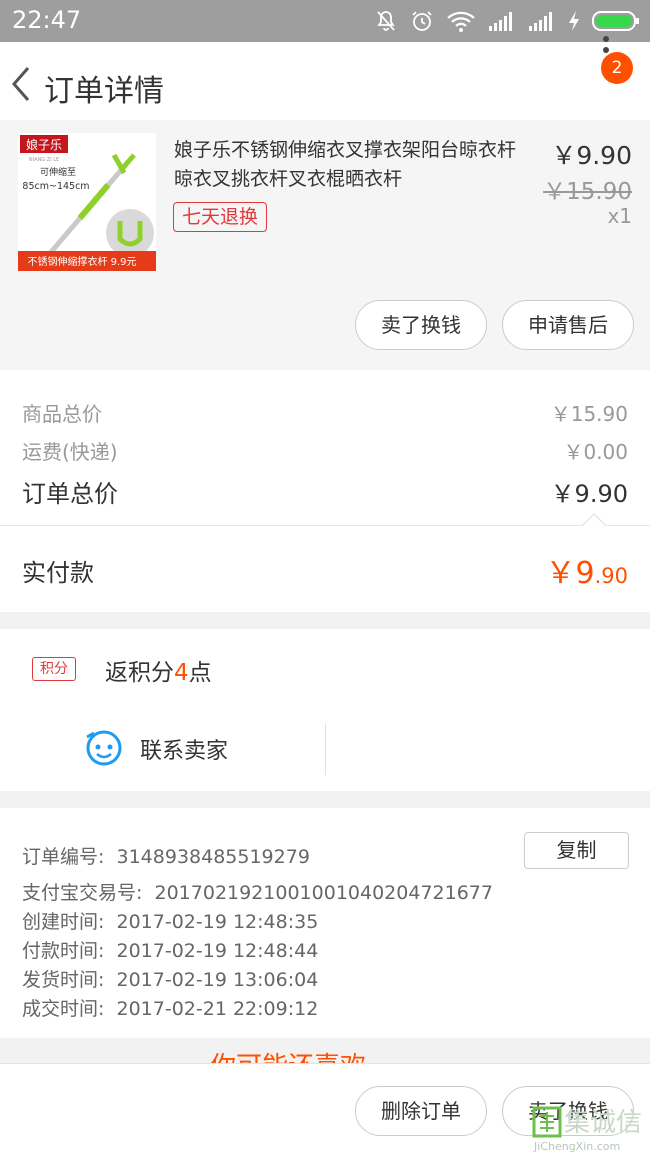 This screenshot has height=1155, width=650. I want to click on status-bar: 22:47, so click(325, 21).